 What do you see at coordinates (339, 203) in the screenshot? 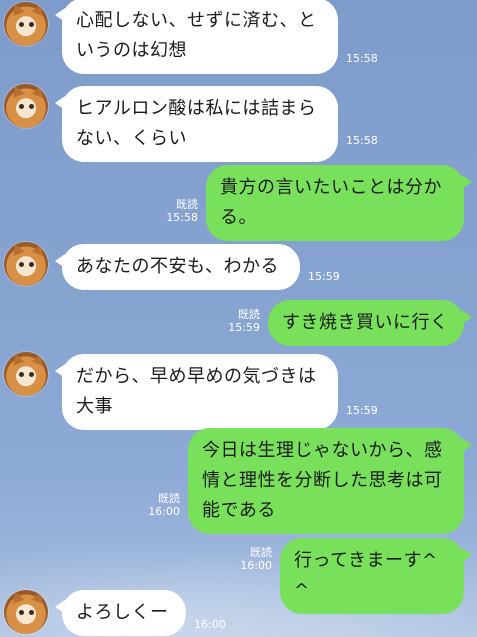
I see `message-bubble-outgoing: 貴方の言いたいことは分かる。` at bounding box center [339, 203].